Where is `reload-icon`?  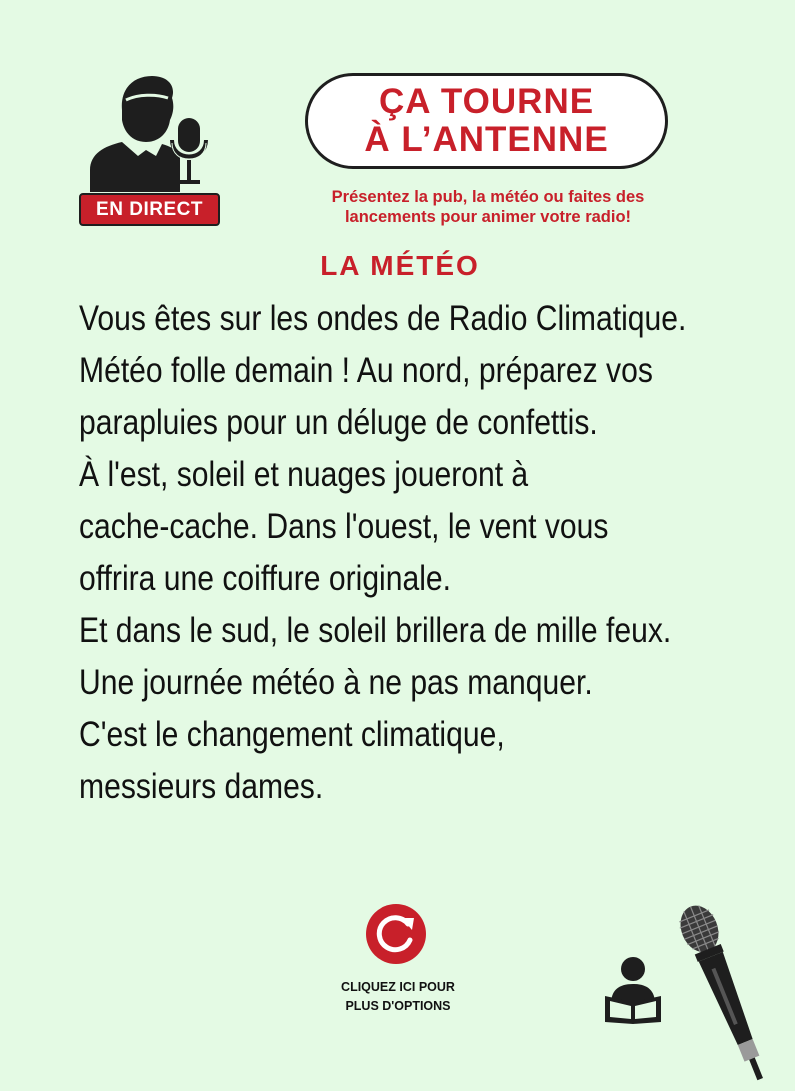 reload-icon is located at coordinates (395, 934).